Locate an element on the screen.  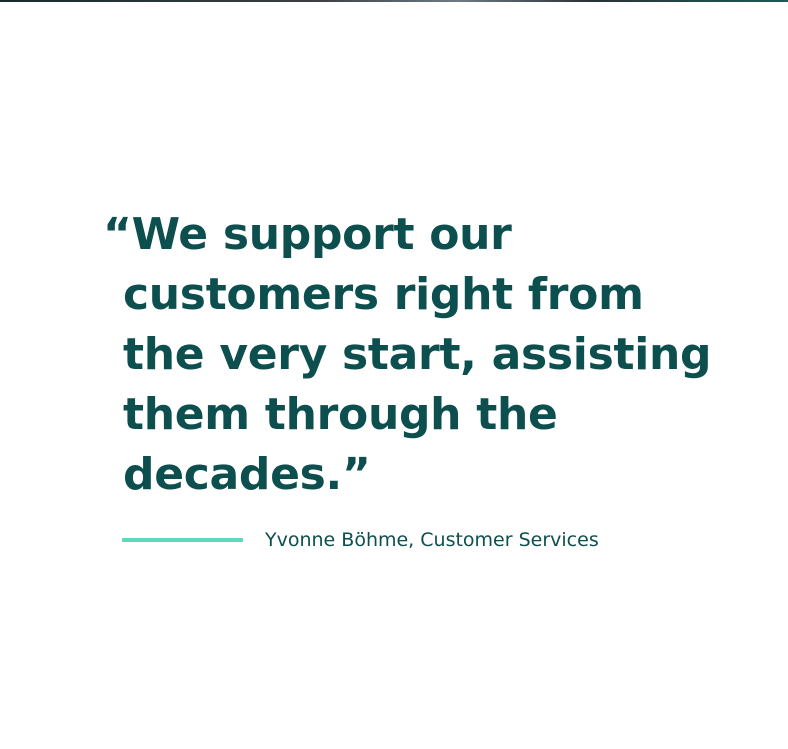
quote-line-2: customers right from is located at coordinates (383, 294).